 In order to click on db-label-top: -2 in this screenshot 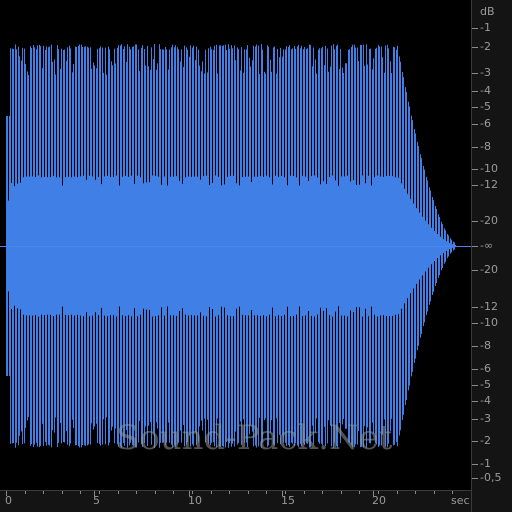, I will do `click(485, 46)`.